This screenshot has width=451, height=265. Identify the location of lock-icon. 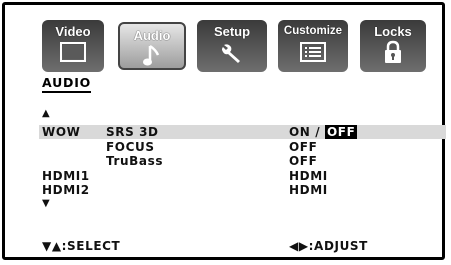
(393, 54).